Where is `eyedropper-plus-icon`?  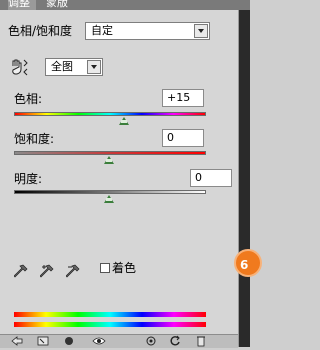
eyedropper-plus-icon is located at coordinates (46, 271).